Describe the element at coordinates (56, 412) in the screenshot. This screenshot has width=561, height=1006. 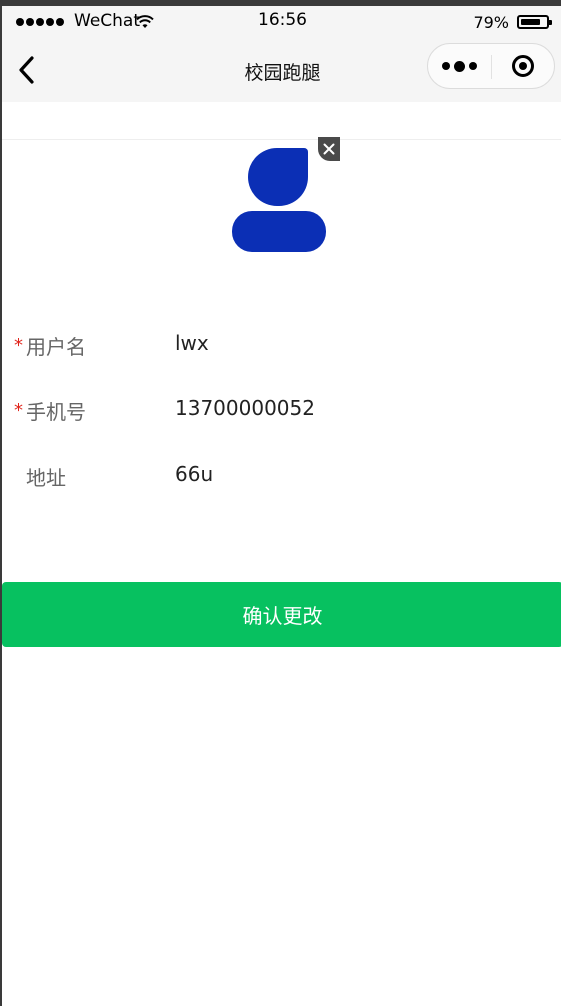
I see `phone-label-text: 手机号` at that location.